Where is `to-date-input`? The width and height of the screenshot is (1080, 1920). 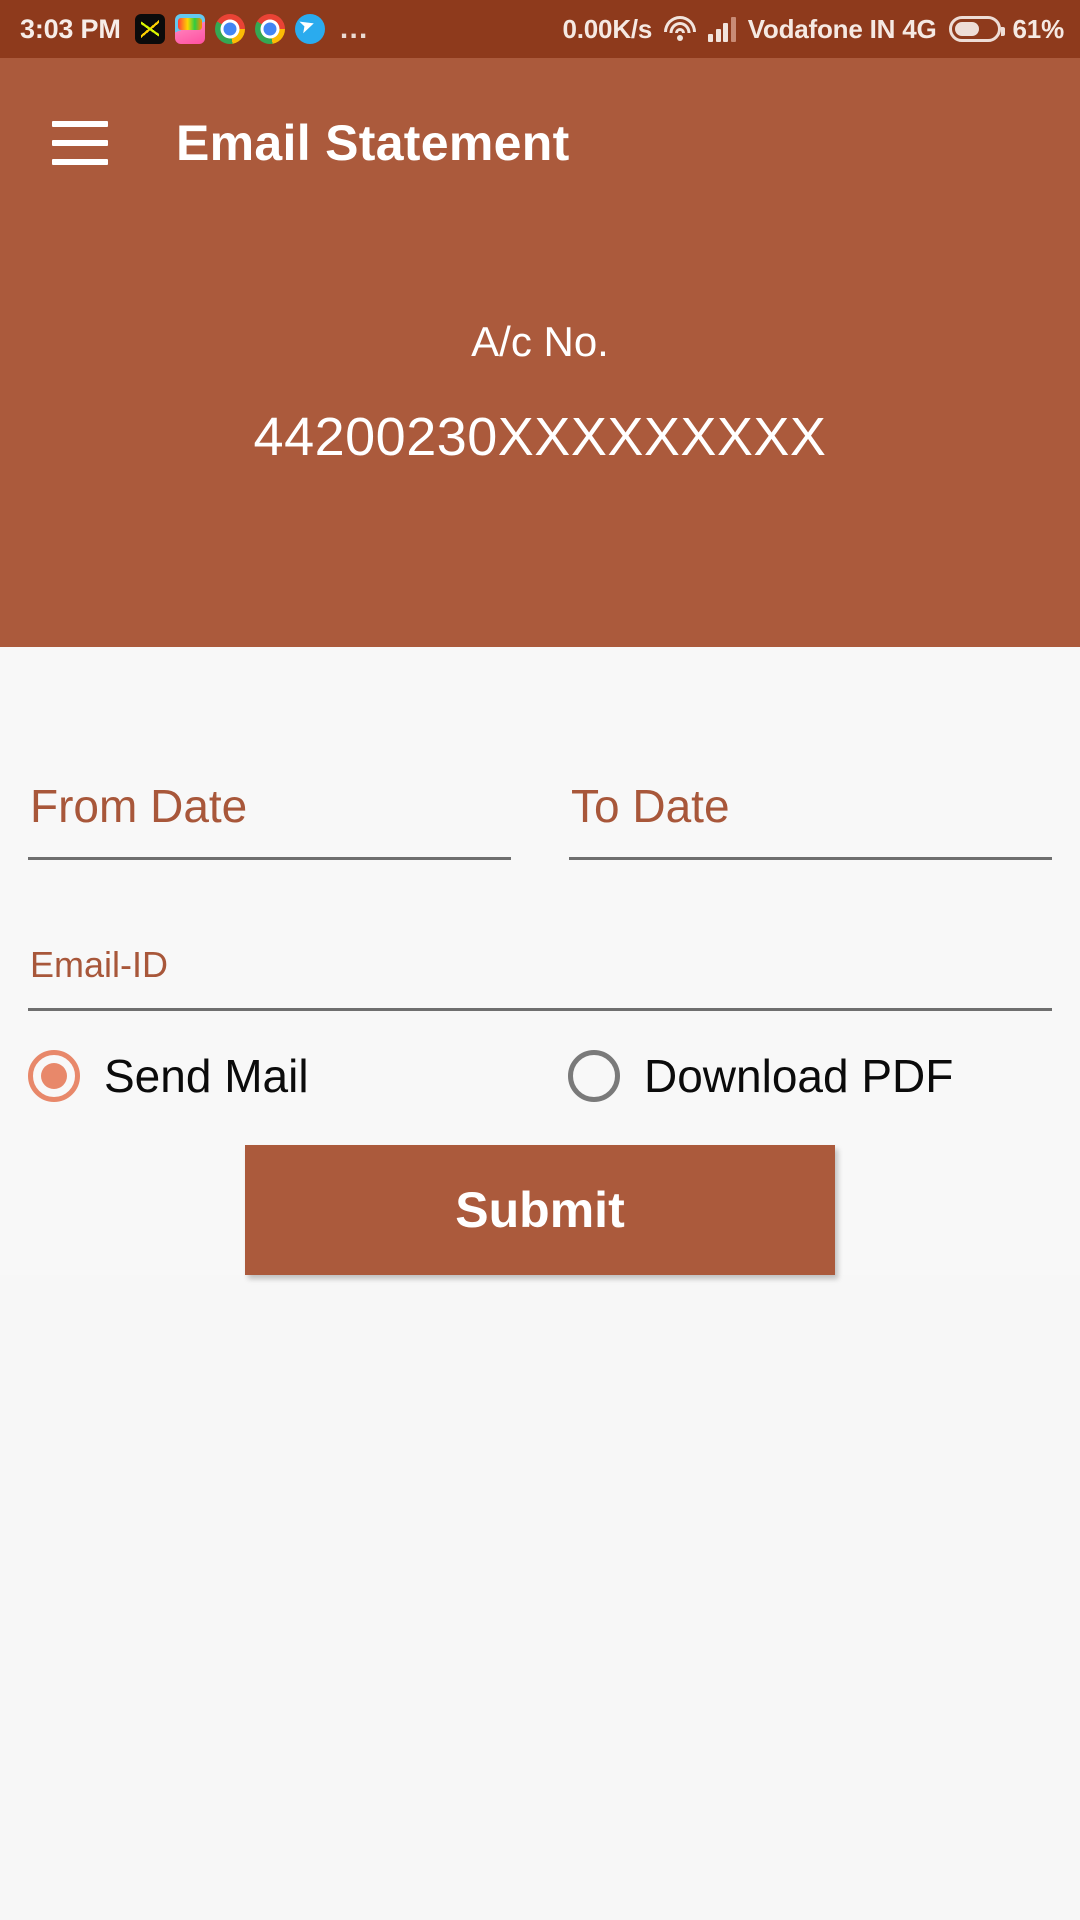 to-date-input is located at coordinates (810, 819).